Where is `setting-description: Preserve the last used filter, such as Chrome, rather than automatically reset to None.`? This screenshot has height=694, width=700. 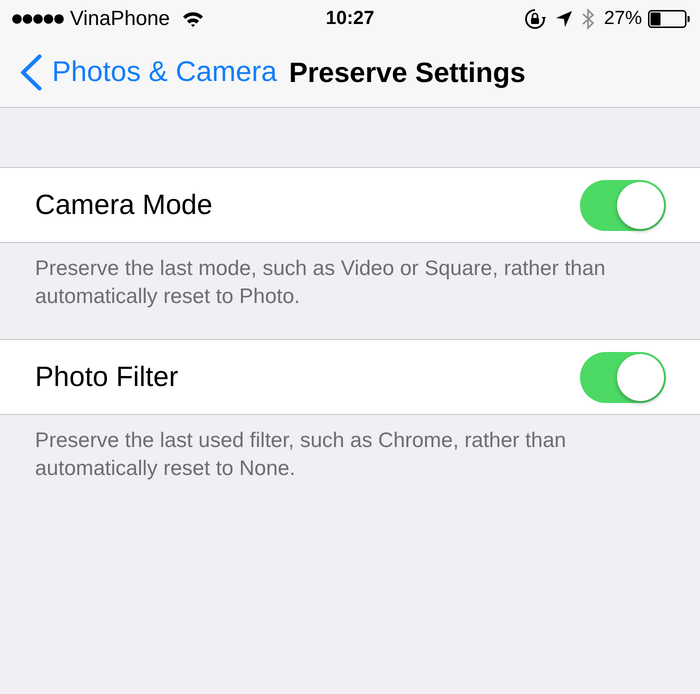
setting-description: Preserve the last used filter, such as Chrome, rather than automatically reset to None. is located at coordinates (300, 454).